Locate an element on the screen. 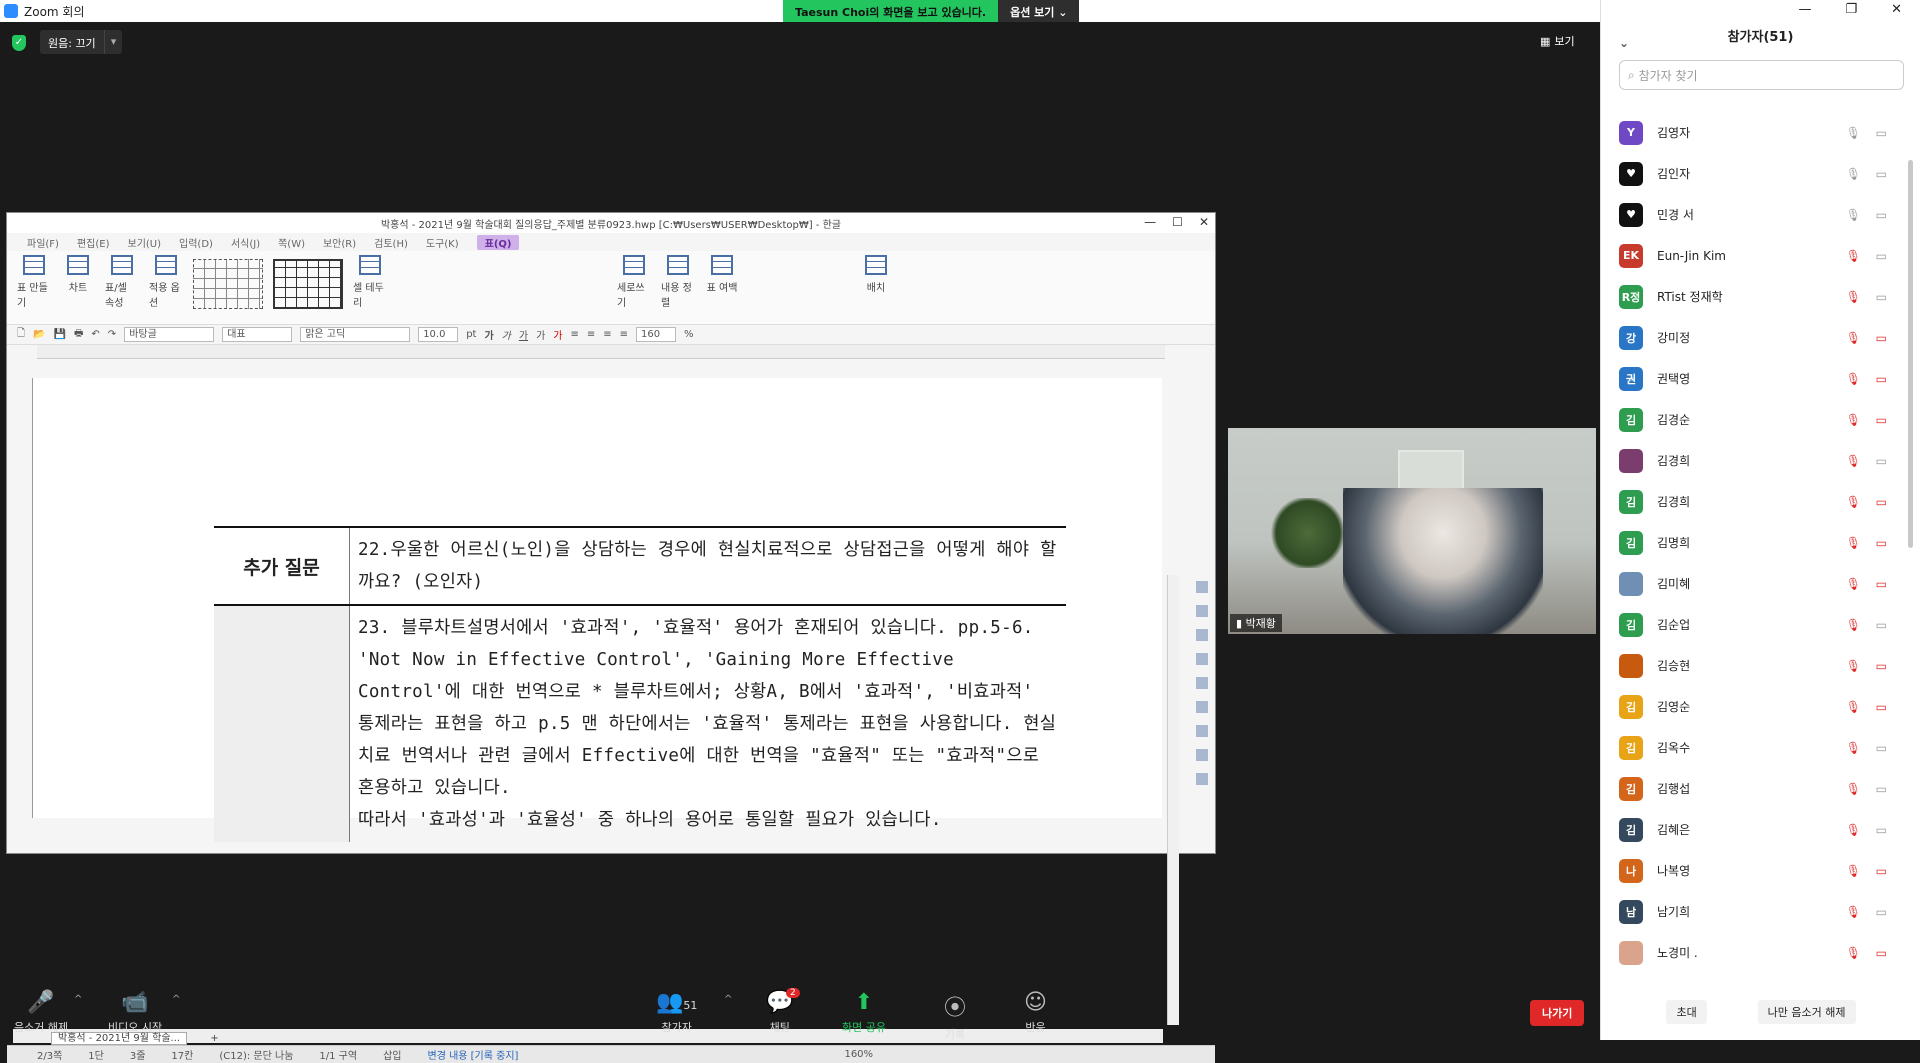 The image size is (1920, 1063). participants-button: 👥51 참가자 is located at coordinates (676, 1012).